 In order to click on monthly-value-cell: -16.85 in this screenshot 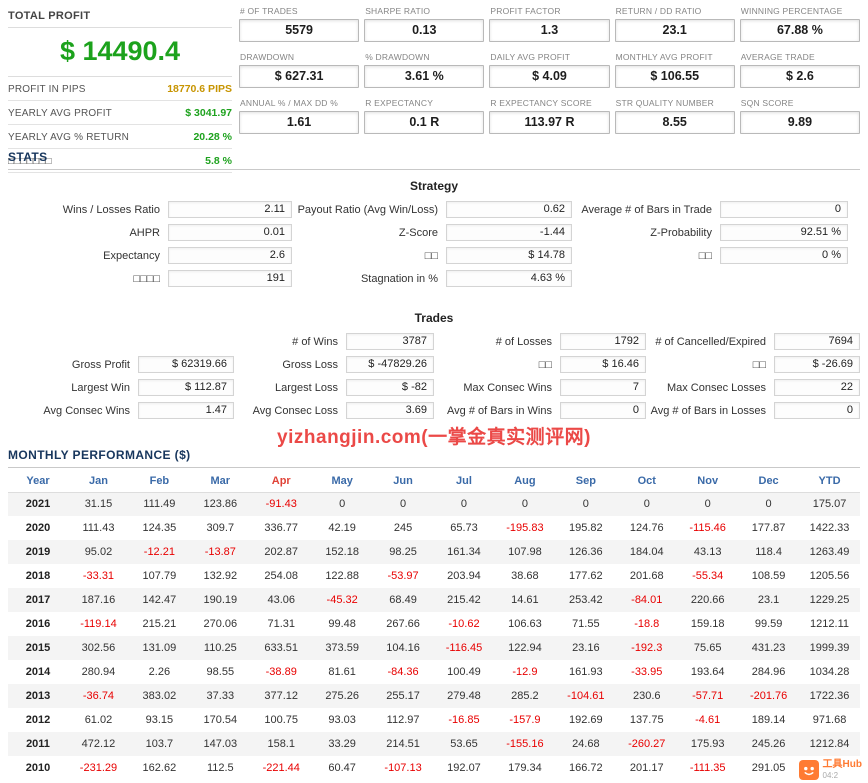, I will do `click(464, 720)`.